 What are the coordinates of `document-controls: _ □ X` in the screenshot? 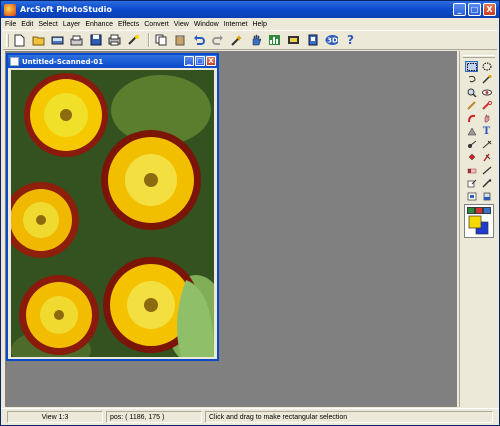 It's located at (200, 61).